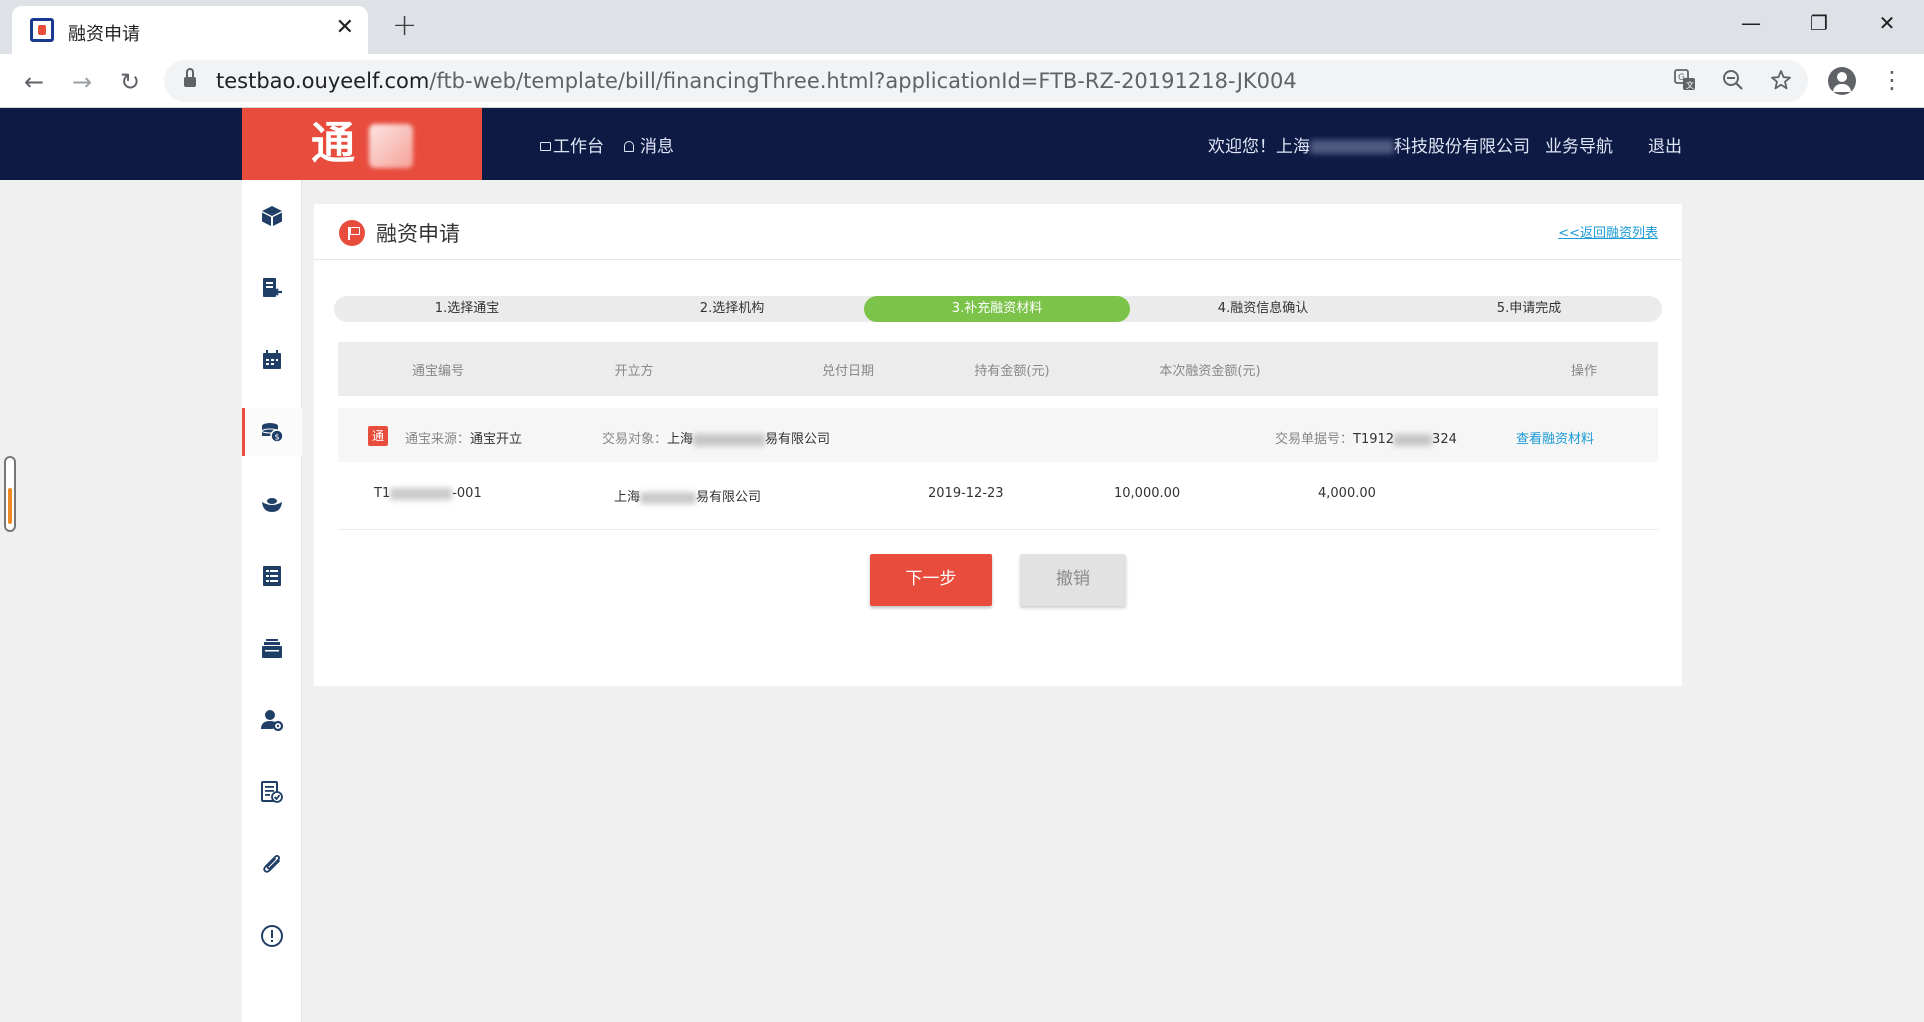  Describe the element at coordinates (1352, 147) in the screenshot. I see `redacted-company` at that location.